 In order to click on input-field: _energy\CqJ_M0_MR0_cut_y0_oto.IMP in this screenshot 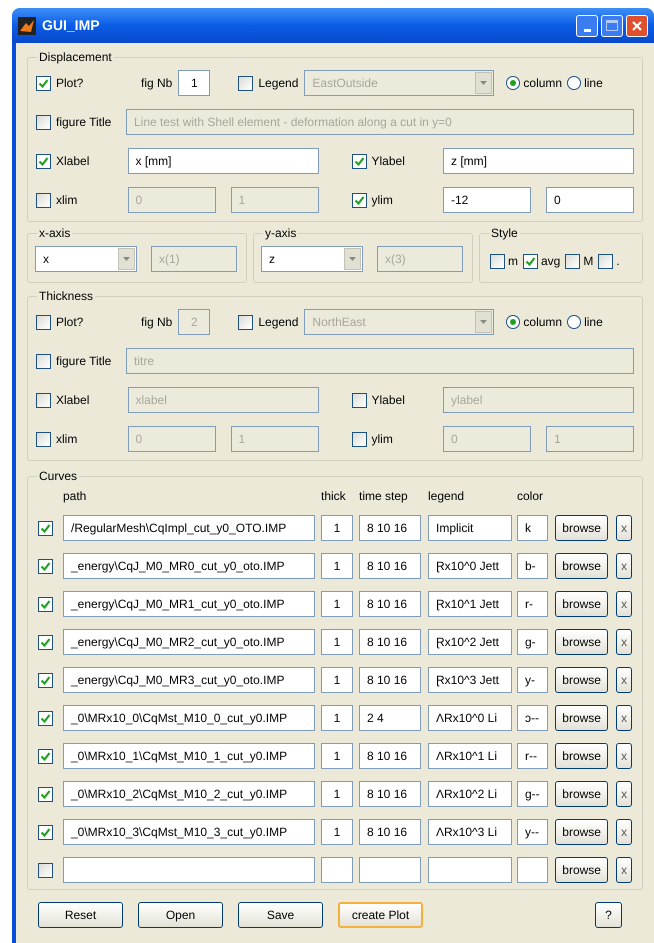, I will do `click(189, 566)`.